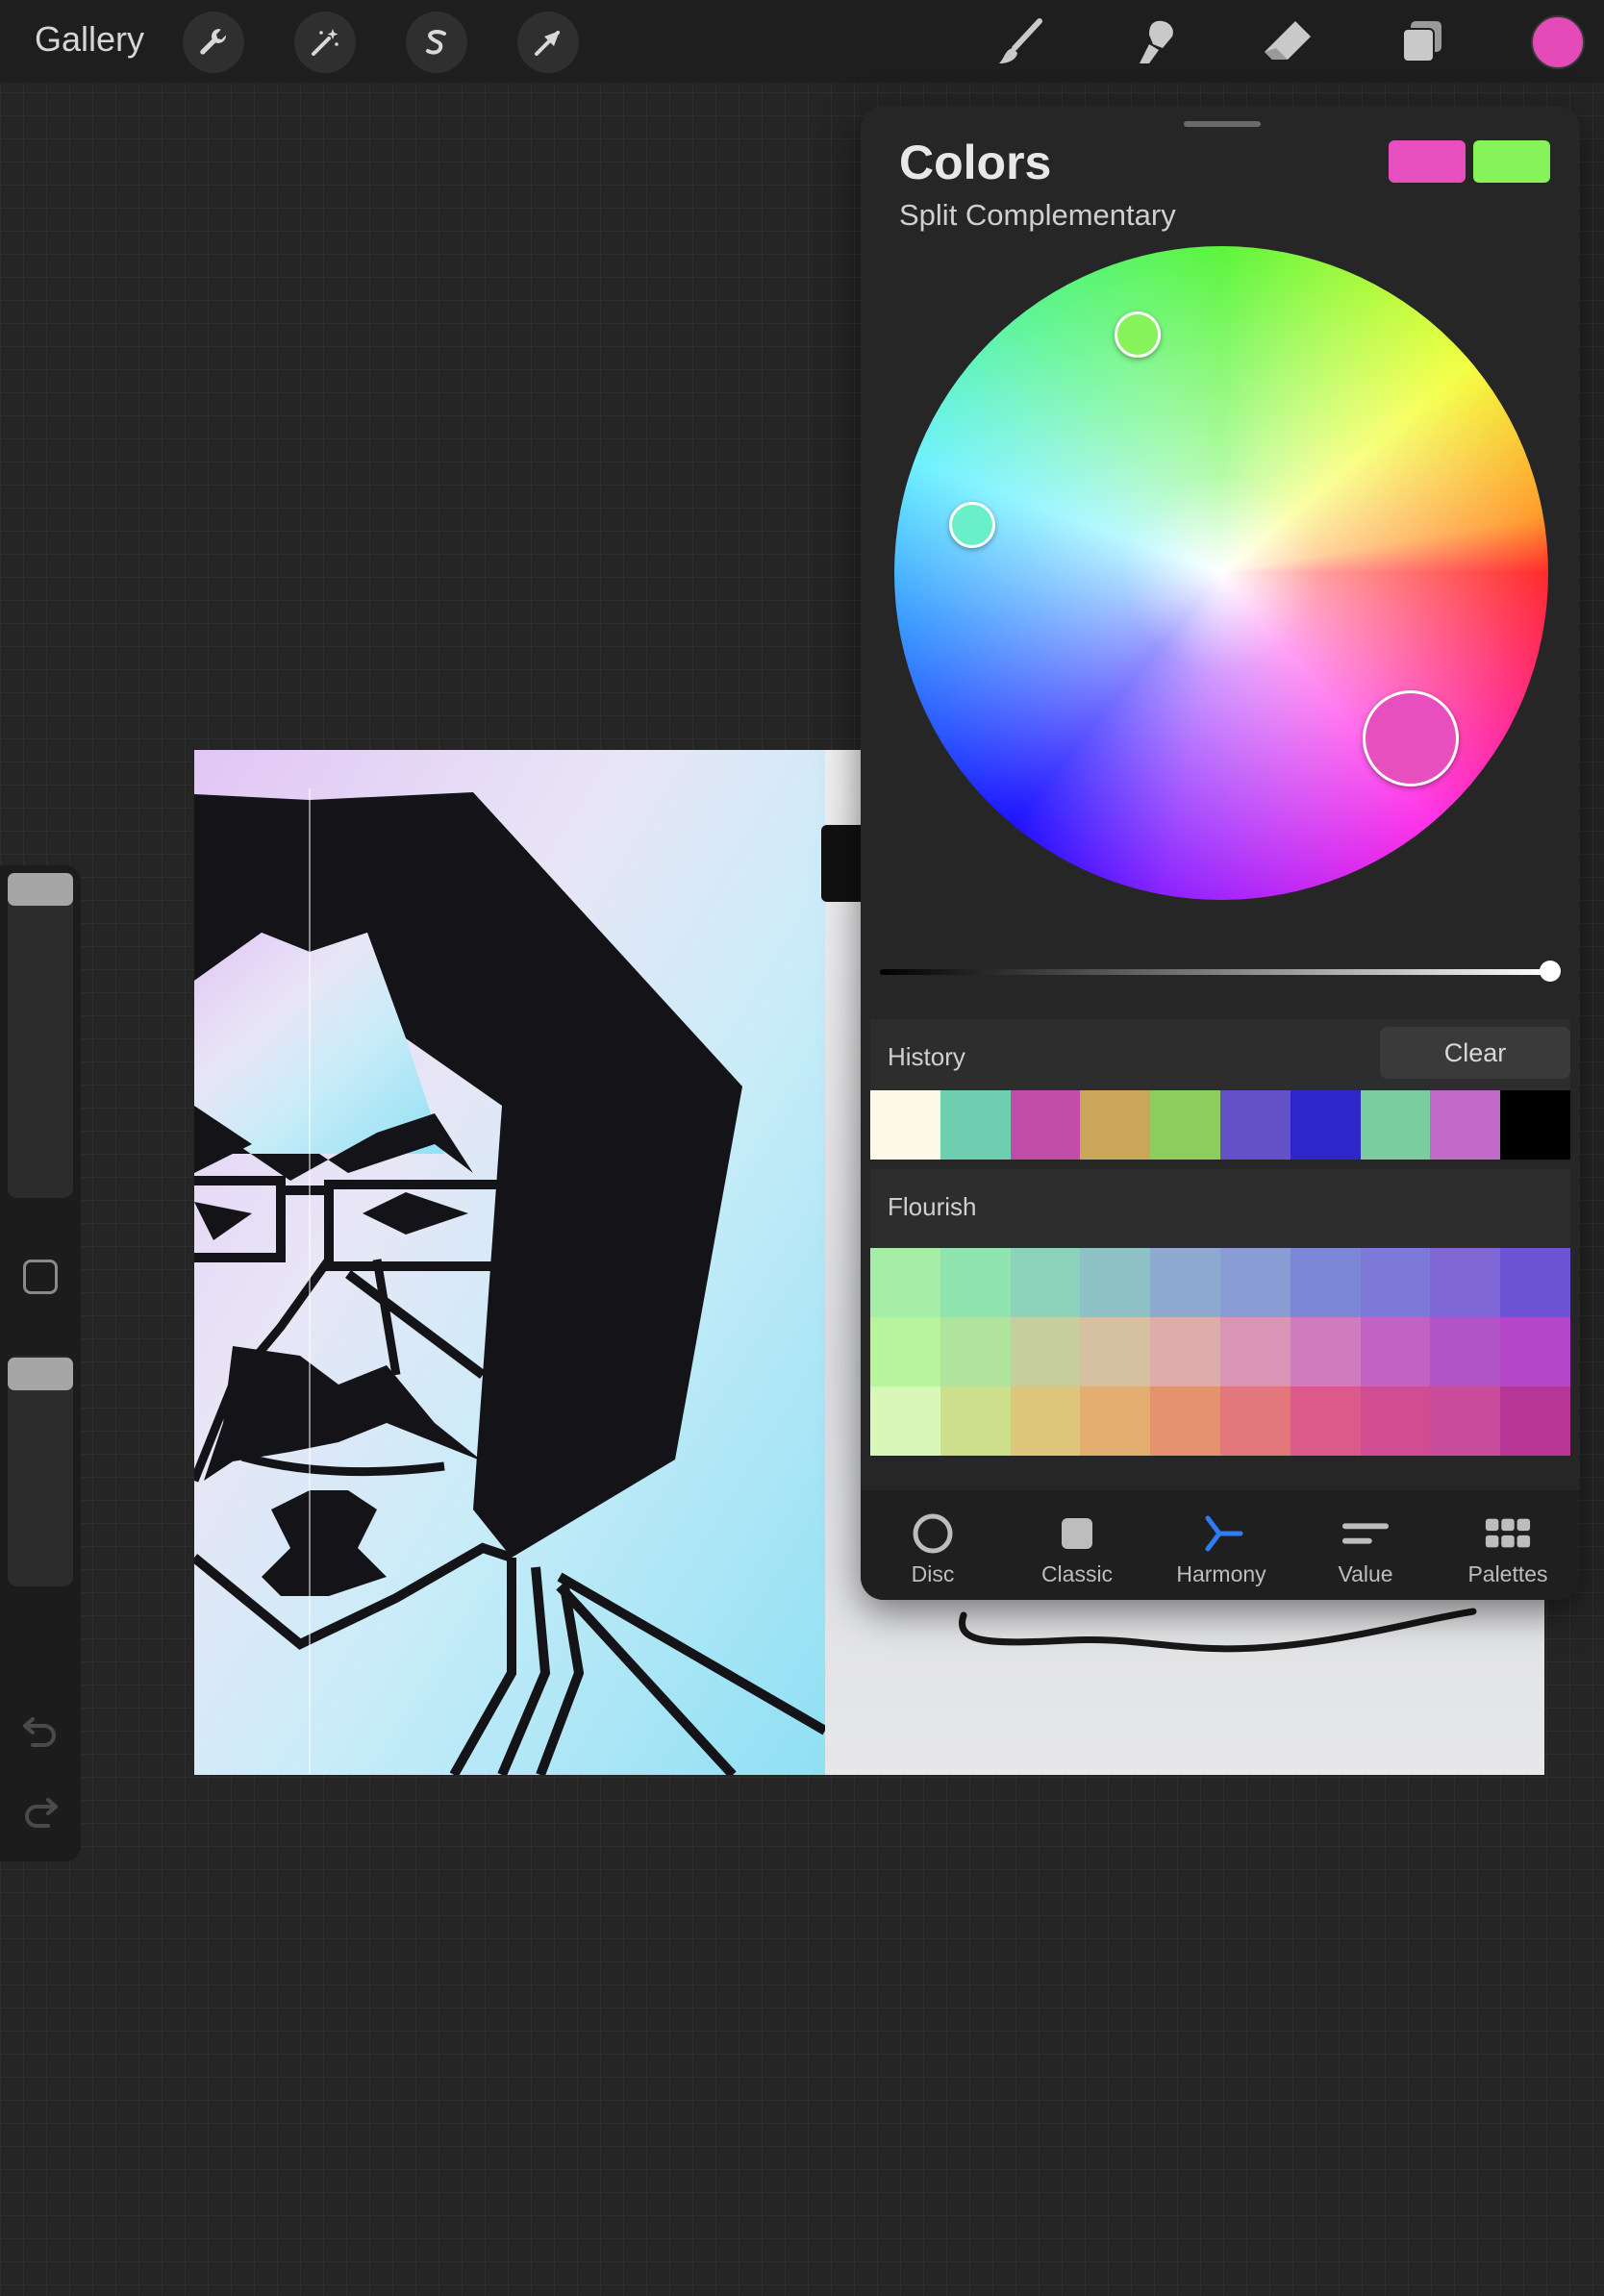 This screenshot has width=1604, height=2296. Describe the element at coordinates (1550, 971) in the screenshot. I see `brightness-slider-thumb` at that location.